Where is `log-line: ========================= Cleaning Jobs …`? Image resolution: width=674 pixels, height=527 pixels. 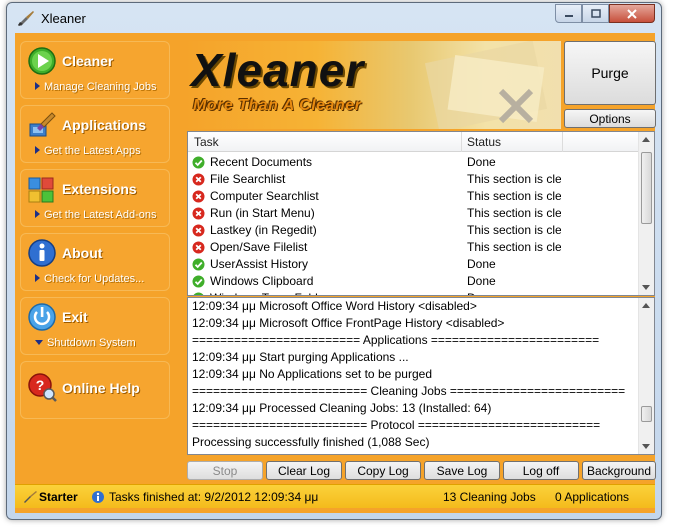
log-line: ========================= Cleaning Jobs … is located at coordinates (409, 391).